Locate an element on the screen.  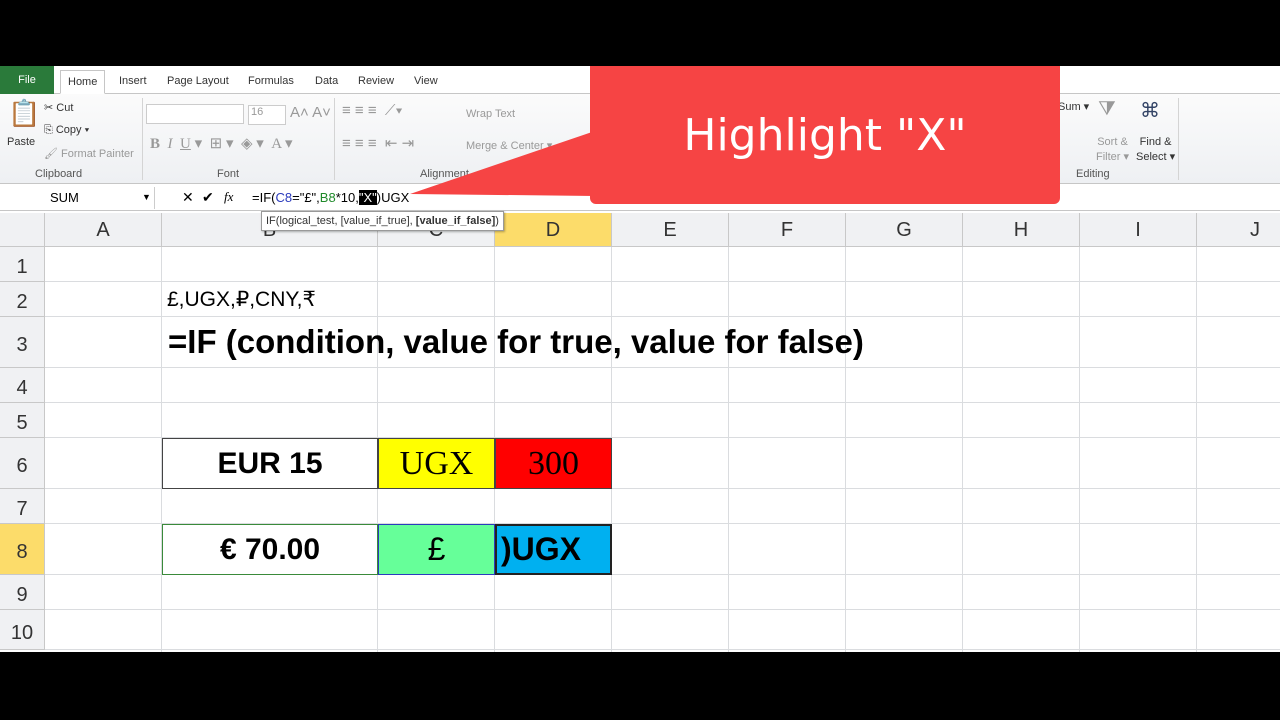
select-all-button is located at coordinates (22, 230).